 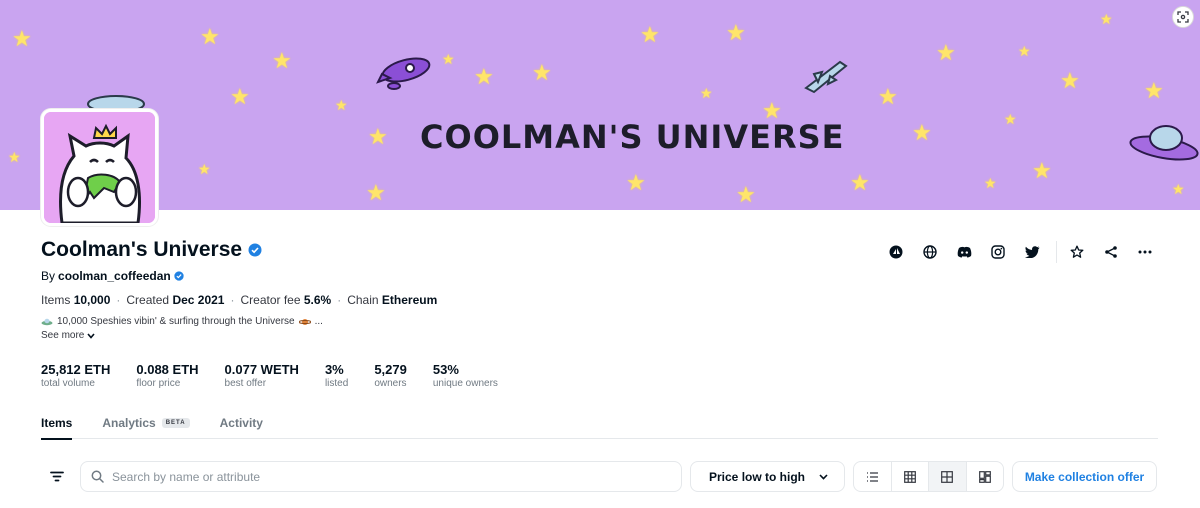 What do you see at coordinates (261, 369) in the screenshot?
I see `stat-value: 0.077 WETH` at bounding box center [261, 369].